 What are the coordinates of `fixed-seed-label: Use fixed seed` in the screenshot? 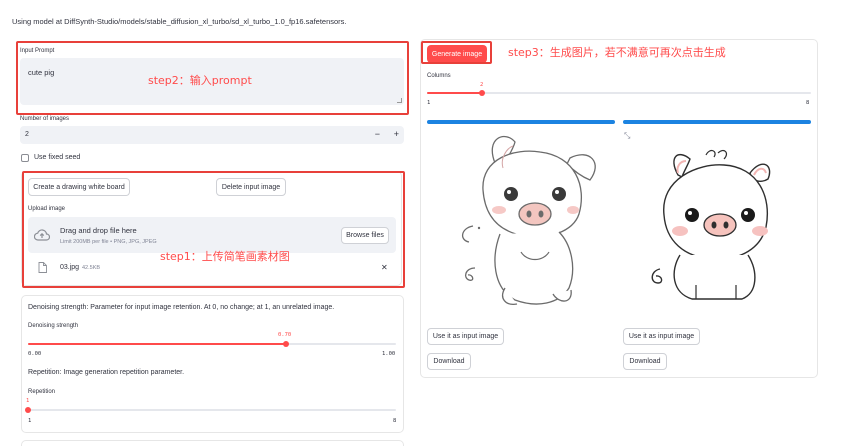 It's located at (57, 157).